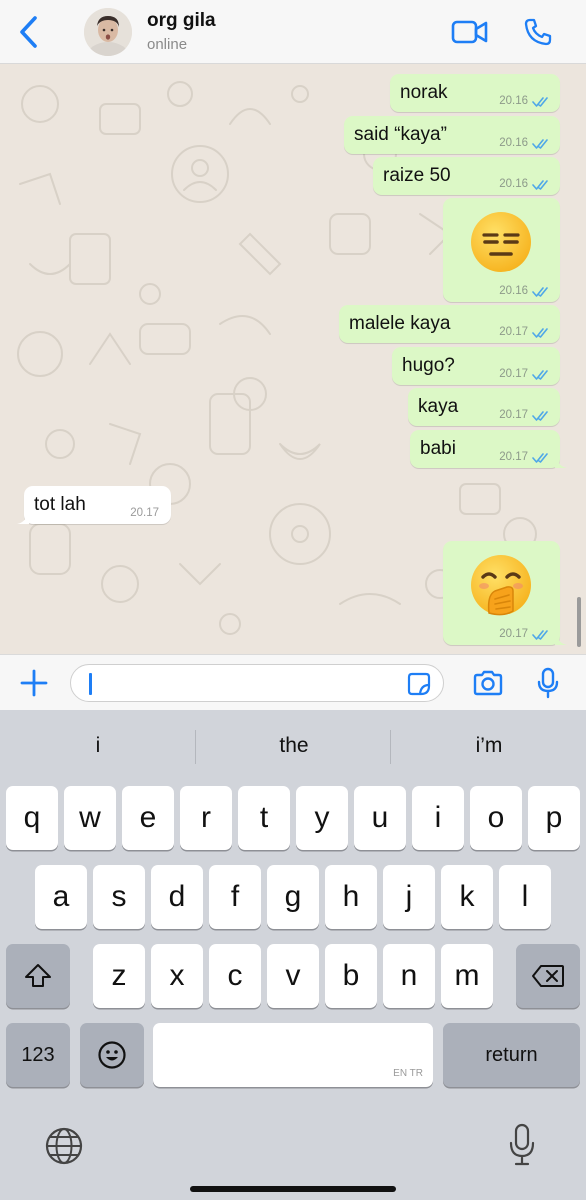  Describe the element at coordinates (380, 818) in the screenshot. I see `key-u: u` at that location.